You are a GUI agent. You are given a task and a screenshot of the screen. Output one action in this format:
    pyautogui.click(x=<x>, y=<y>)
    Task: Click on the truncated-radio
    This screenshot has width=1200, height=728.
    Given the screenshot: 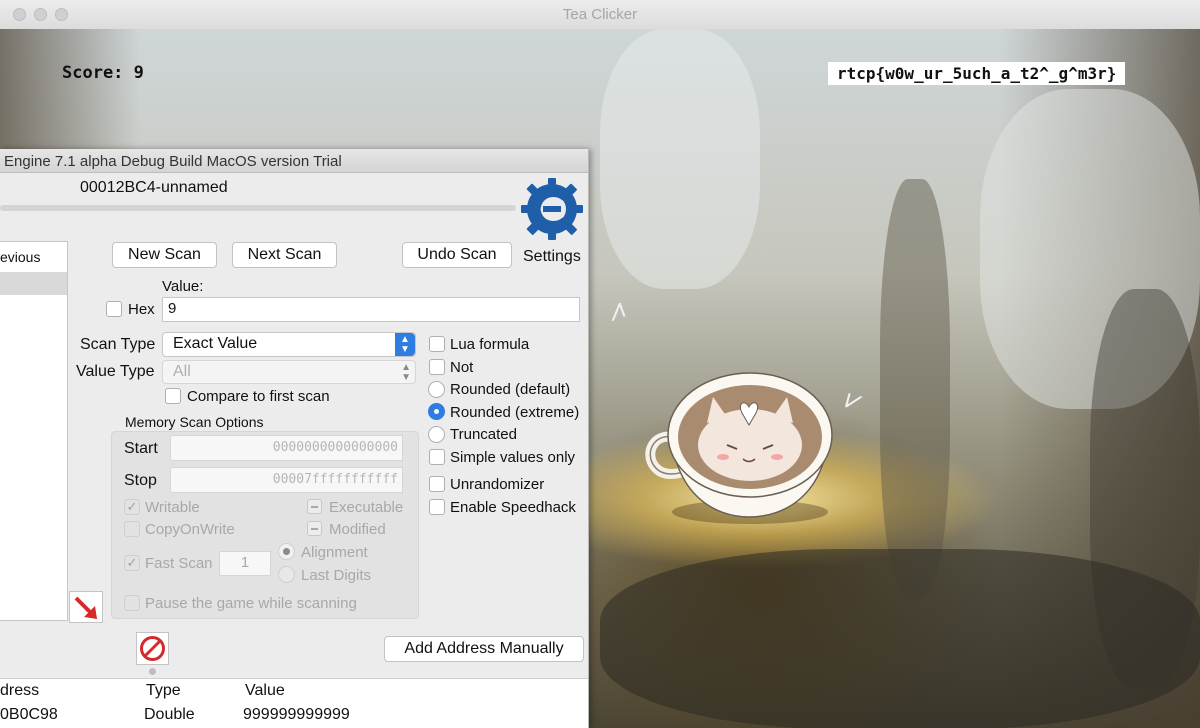 What is the action you would take?
    pyautogui.click(x=436, y=434)
    